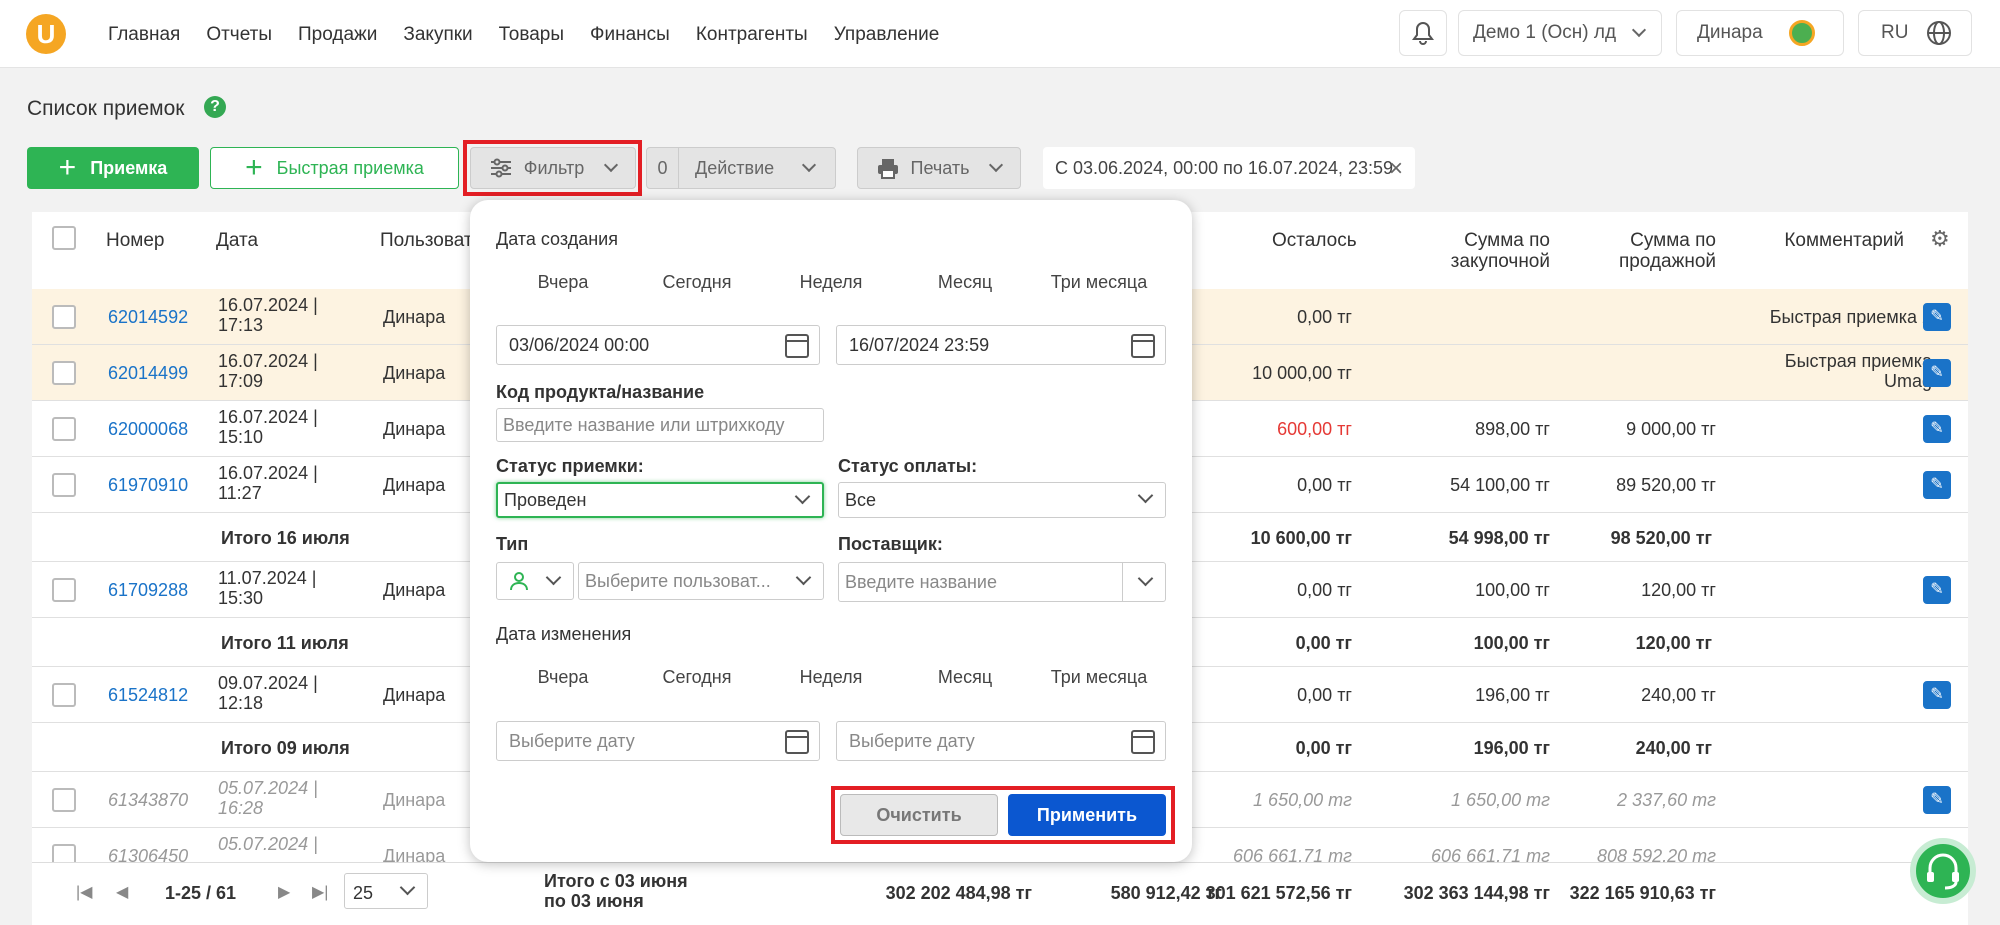 This screenshot has height=925, width=2000. I want to click on gear-icon: ⚙, so click(1940, 239).